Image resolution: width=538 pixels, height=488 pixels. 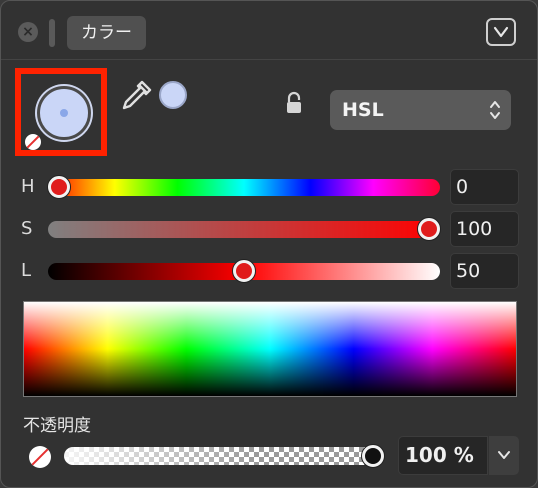 I want to click on opacity-value-field: 100 %, so click(x=443, y=455).